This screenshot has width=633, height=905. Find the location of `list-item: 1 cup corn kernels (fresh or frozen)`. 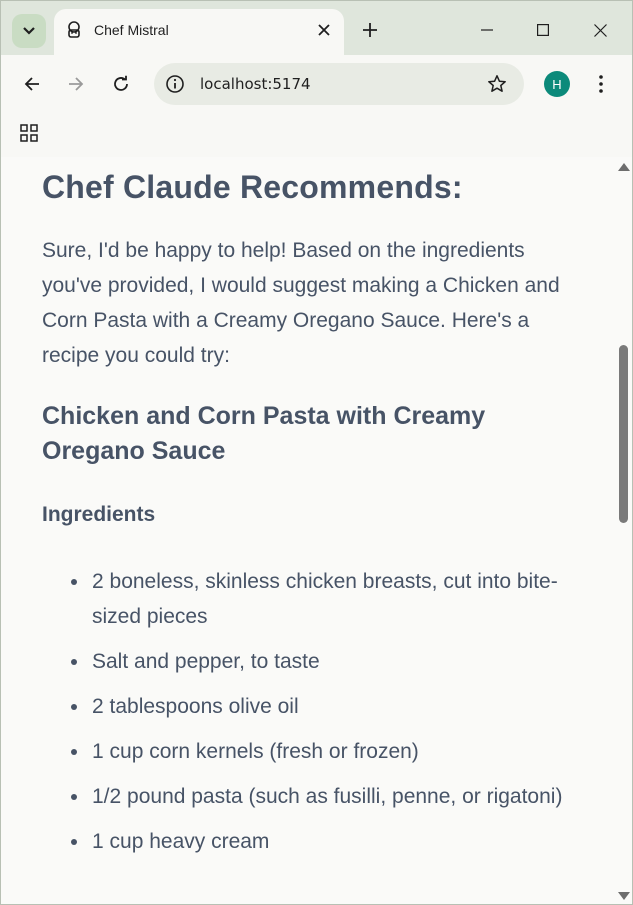

list-item: 1 cup corn kernels (fresh or frozen) is located at coordinates (307, 751).